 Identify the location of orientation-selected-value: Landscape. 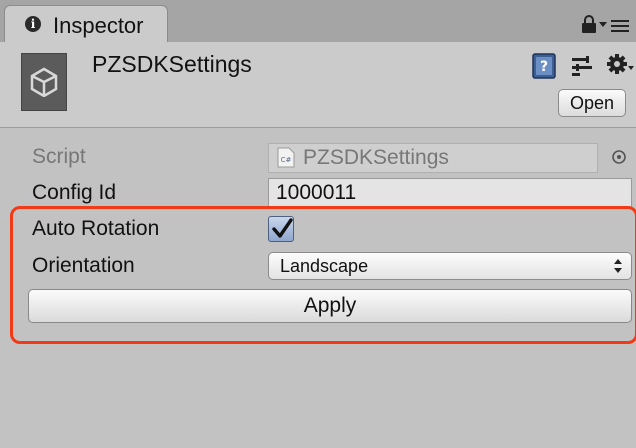
(324, 266).